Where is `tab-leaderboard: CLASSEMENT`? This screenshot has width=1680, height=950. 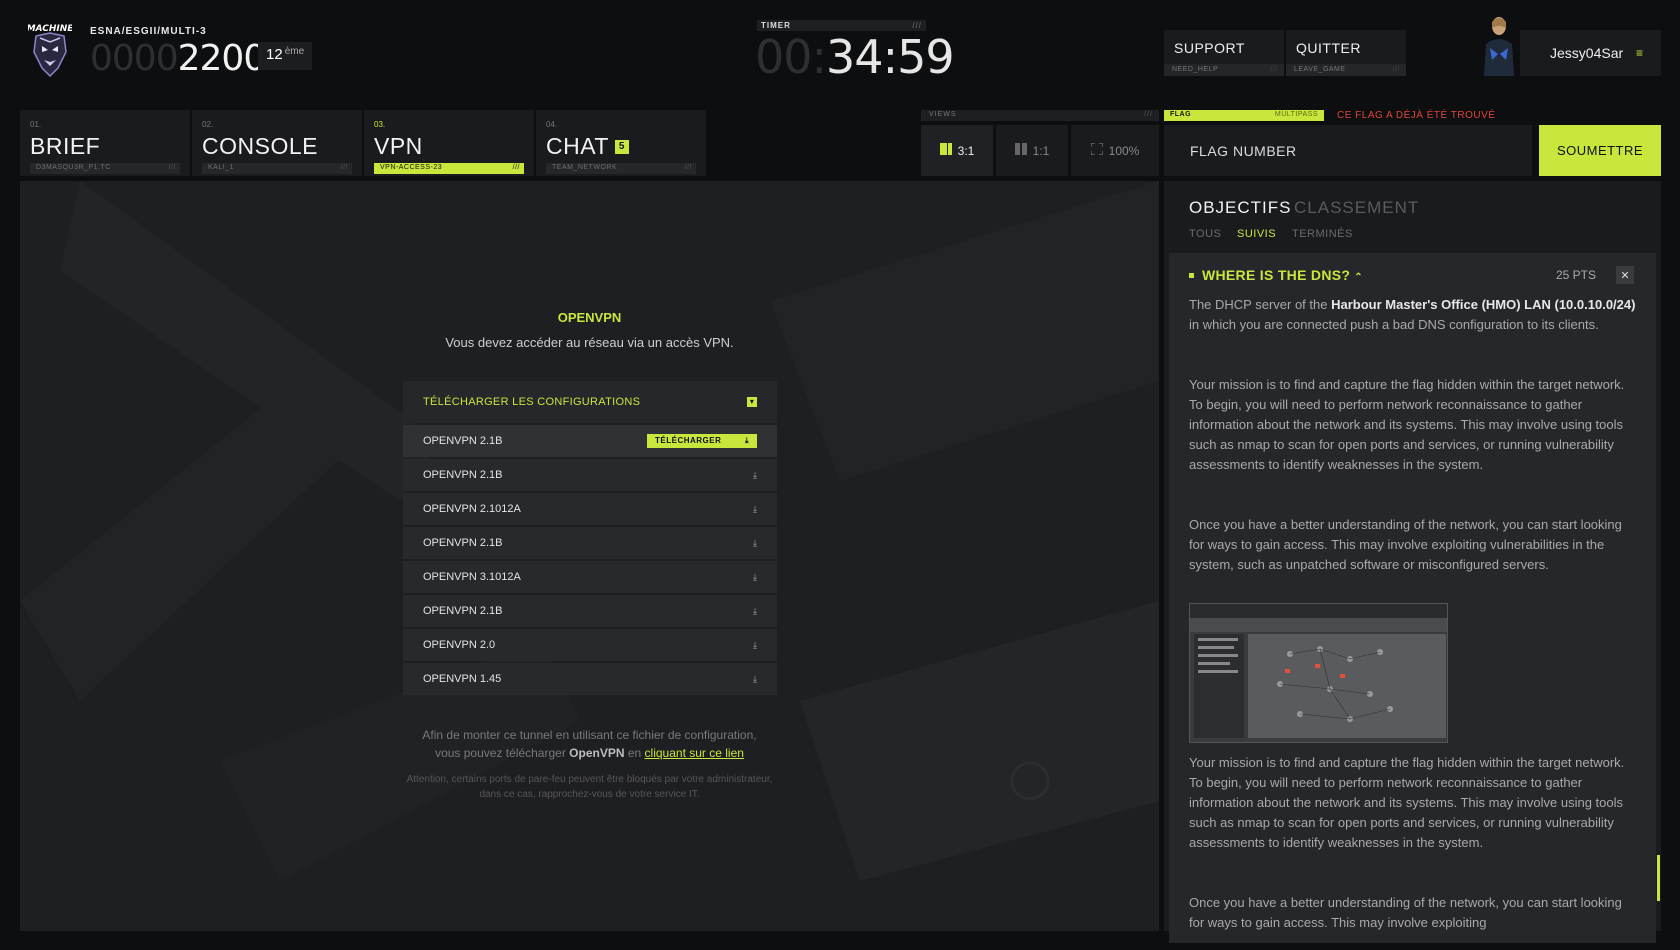 tab-leaderboard: CLASSEMENT is located at coordinates (1356, 208).